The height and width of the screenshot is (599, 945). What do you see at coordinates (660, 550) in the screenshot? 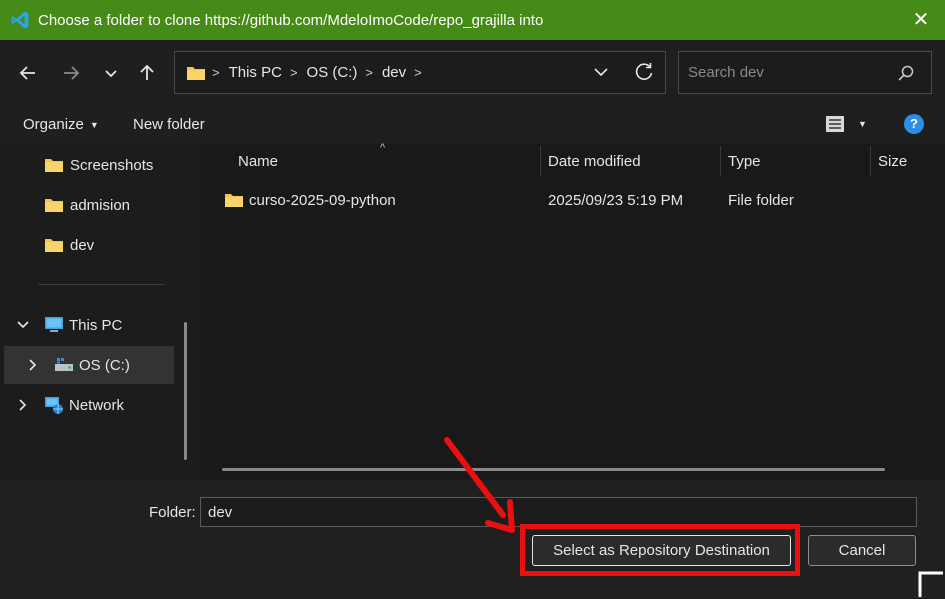
I see `annotation-highlight-box` at bounding box center [660, 550].